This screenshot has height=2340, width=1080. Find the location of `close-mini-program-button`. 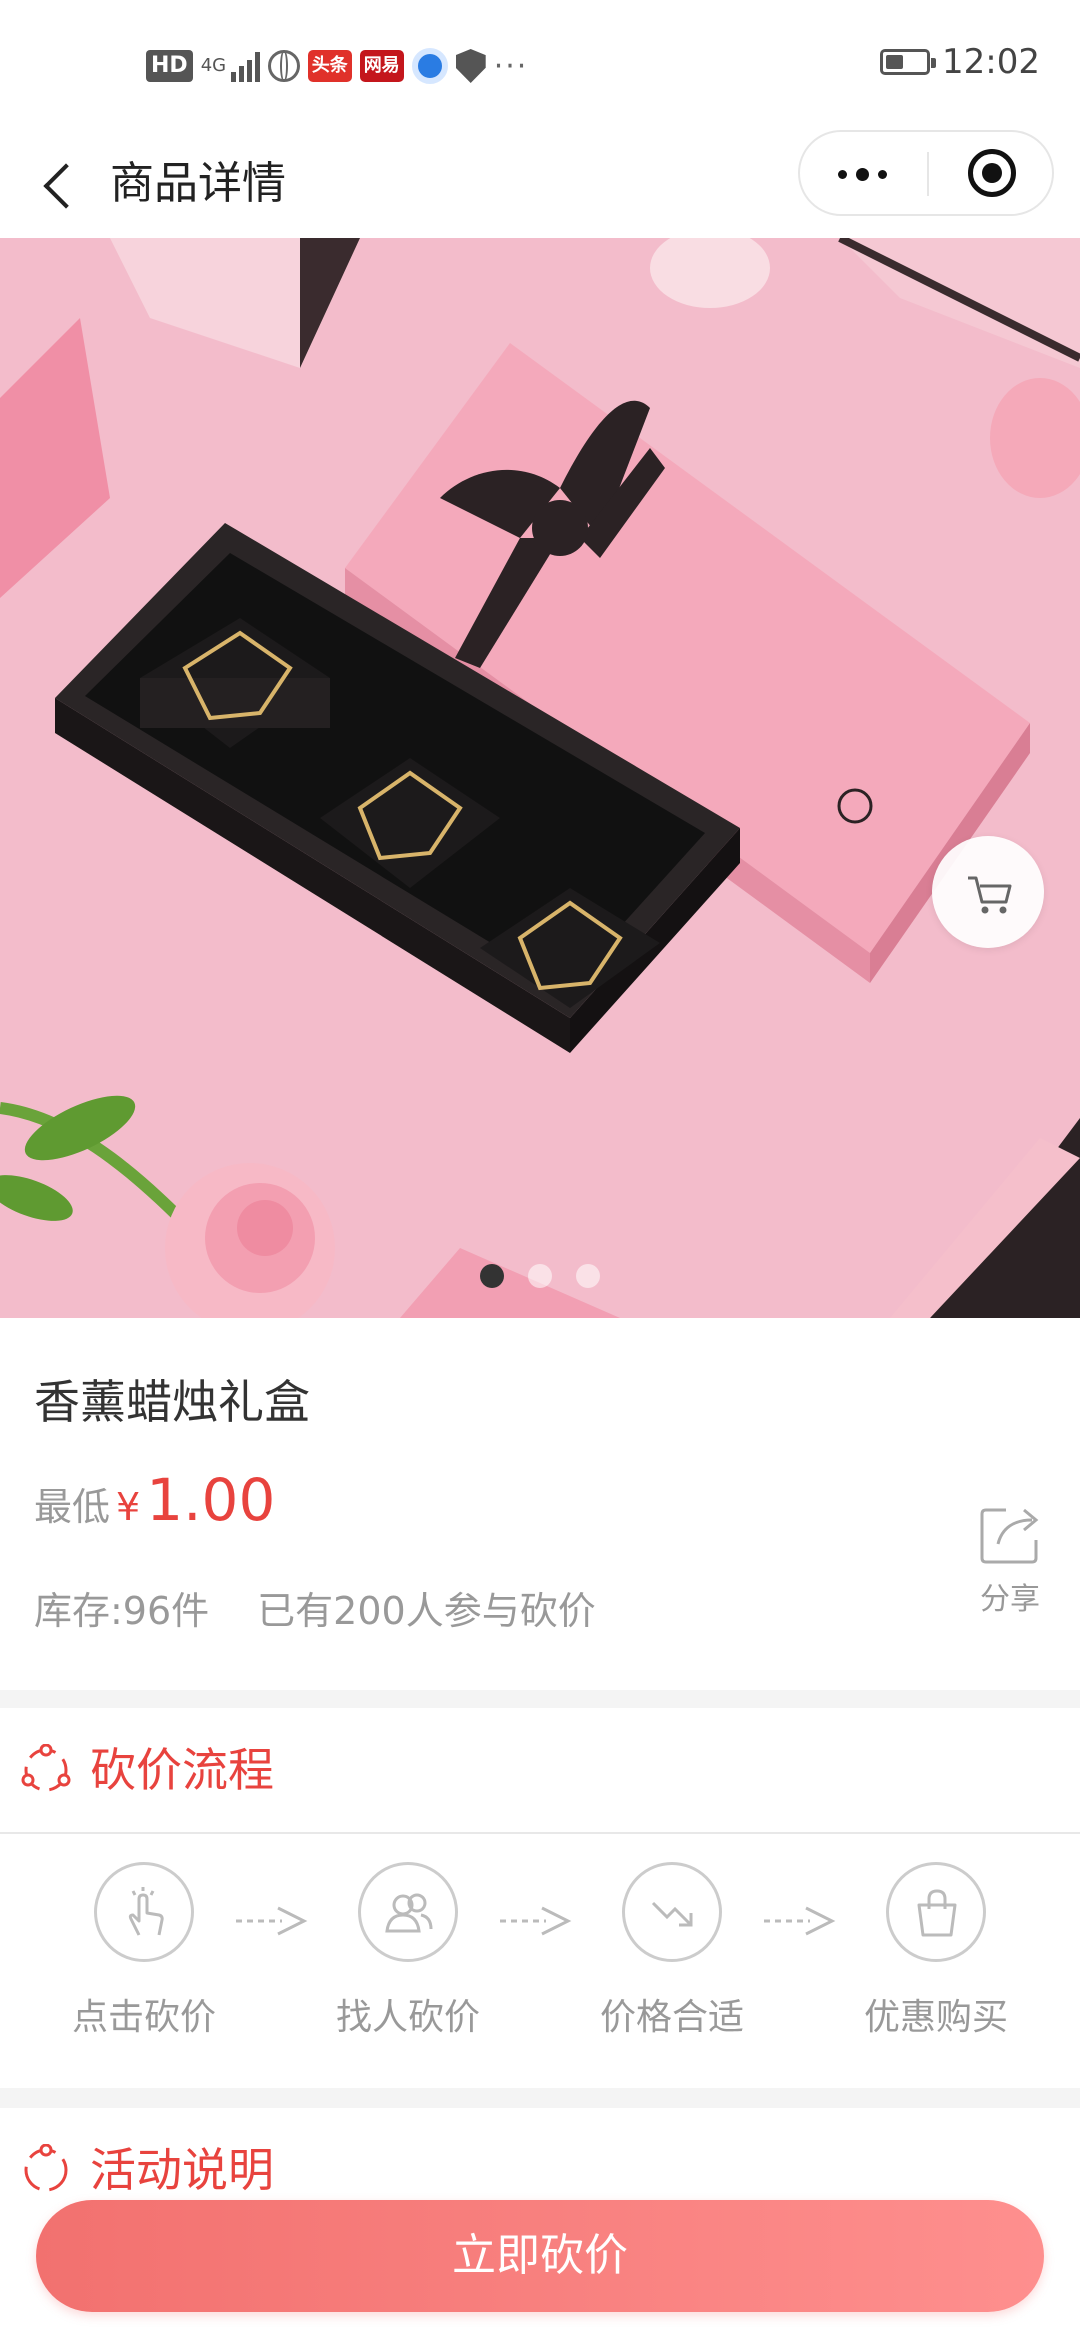

close-mini-program-button is located at coordinates (992, 173).